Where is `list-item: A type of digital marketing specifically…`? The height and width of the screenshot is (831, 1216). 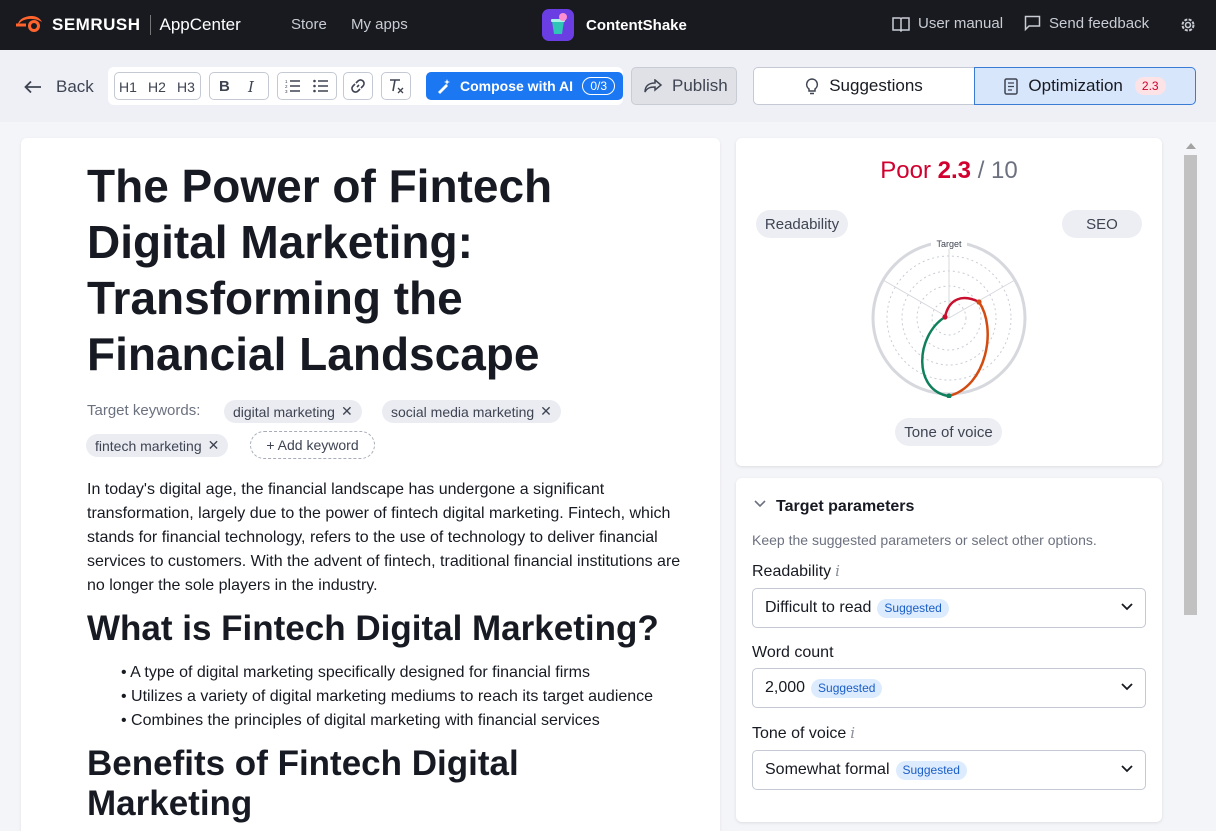
list-item: A type of digital marketing specifically… is located at coordinates (387, 673).